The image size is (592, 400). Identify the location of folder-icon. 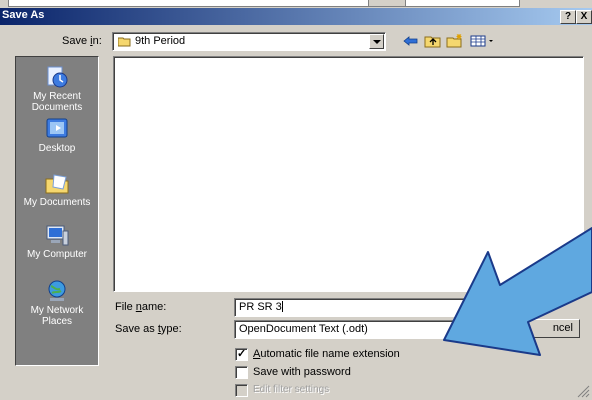
(124, 43).